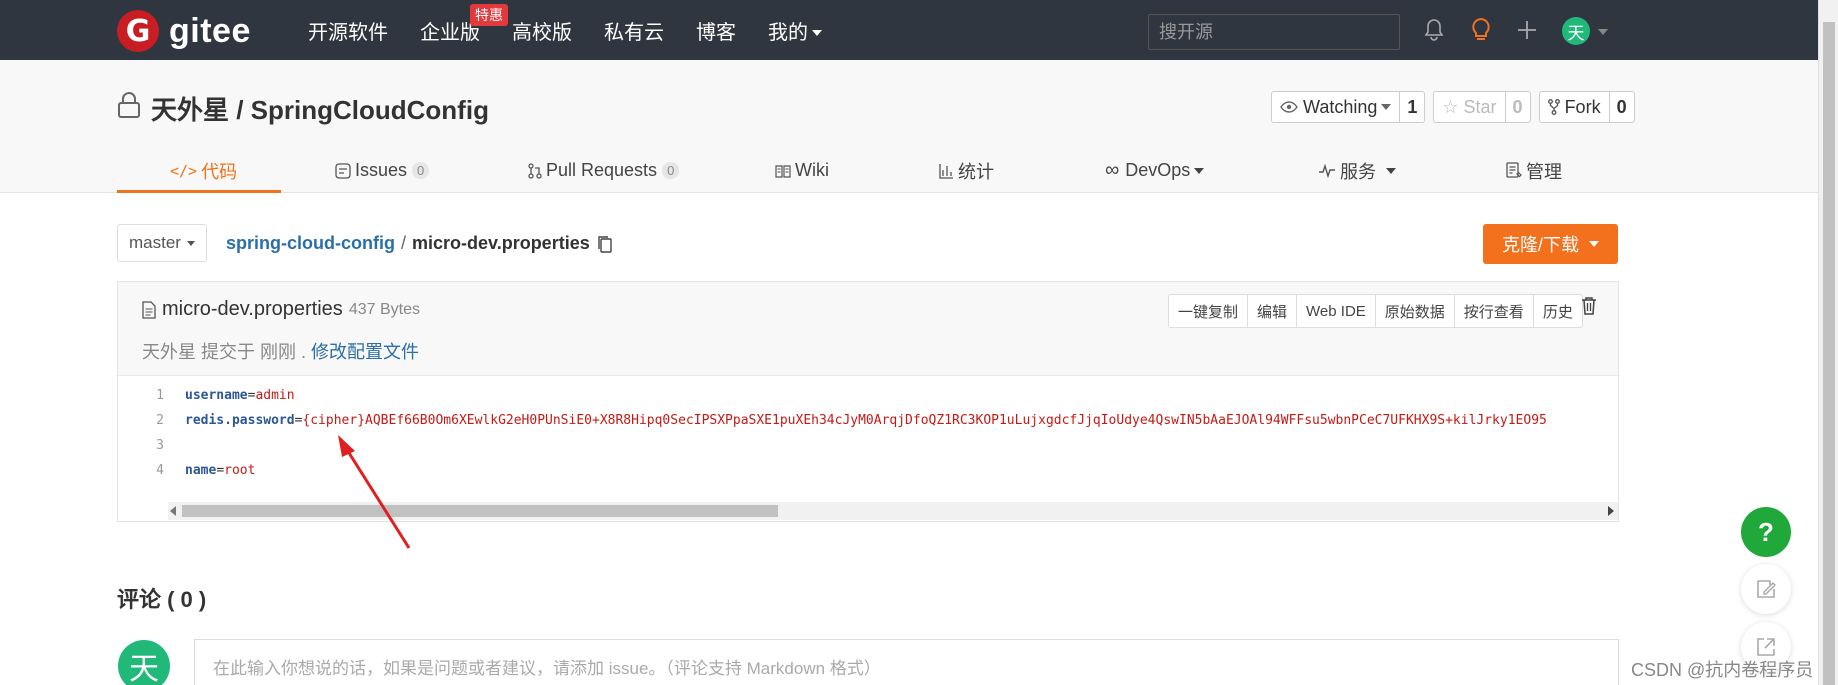 This screenshot has height=685, width=1838. I want to click on fork-label: Fork, so click(1582, 106).